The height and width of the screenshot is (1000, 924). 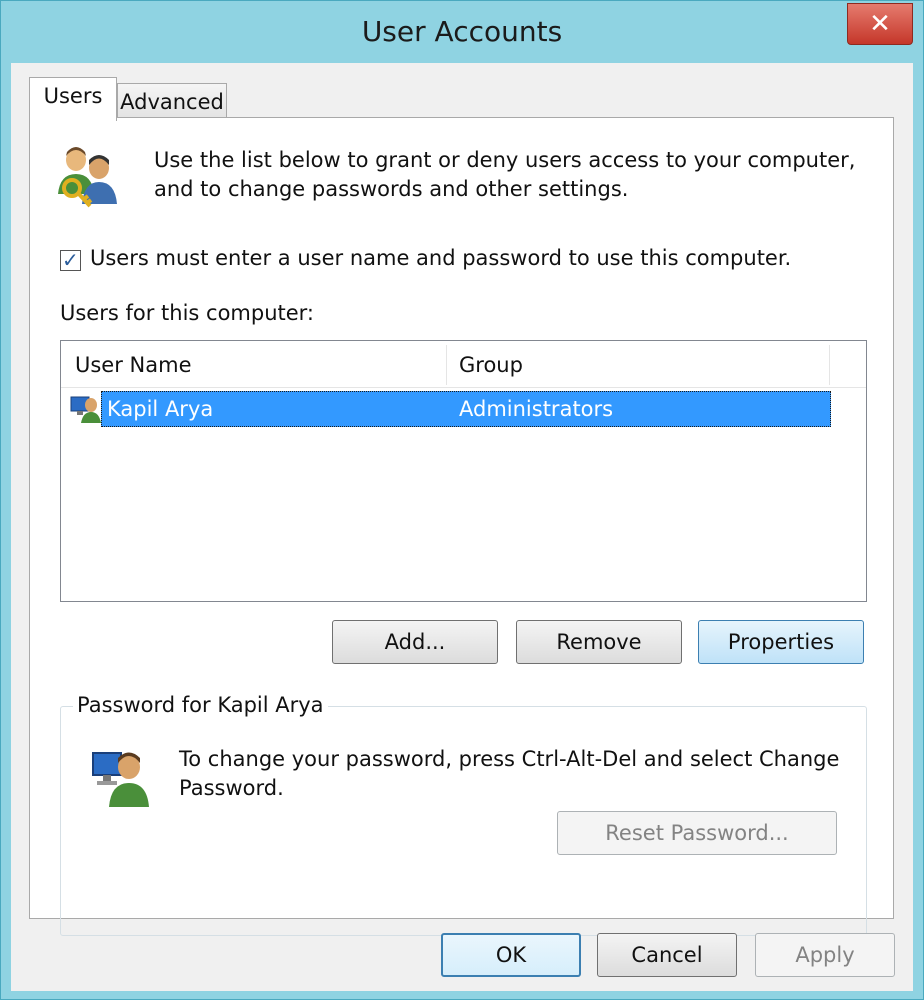 I want to click on password-info-line-2: Password., so click(x=231, y=788).